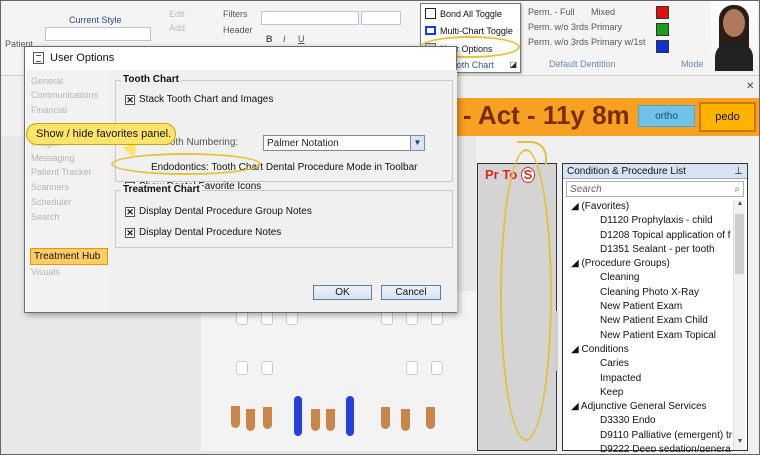 The height and width of the screenshot is (455, 760). Describe the element at coordinates (269, 39) in the screenshot. I see `bold-button: B` at that location.